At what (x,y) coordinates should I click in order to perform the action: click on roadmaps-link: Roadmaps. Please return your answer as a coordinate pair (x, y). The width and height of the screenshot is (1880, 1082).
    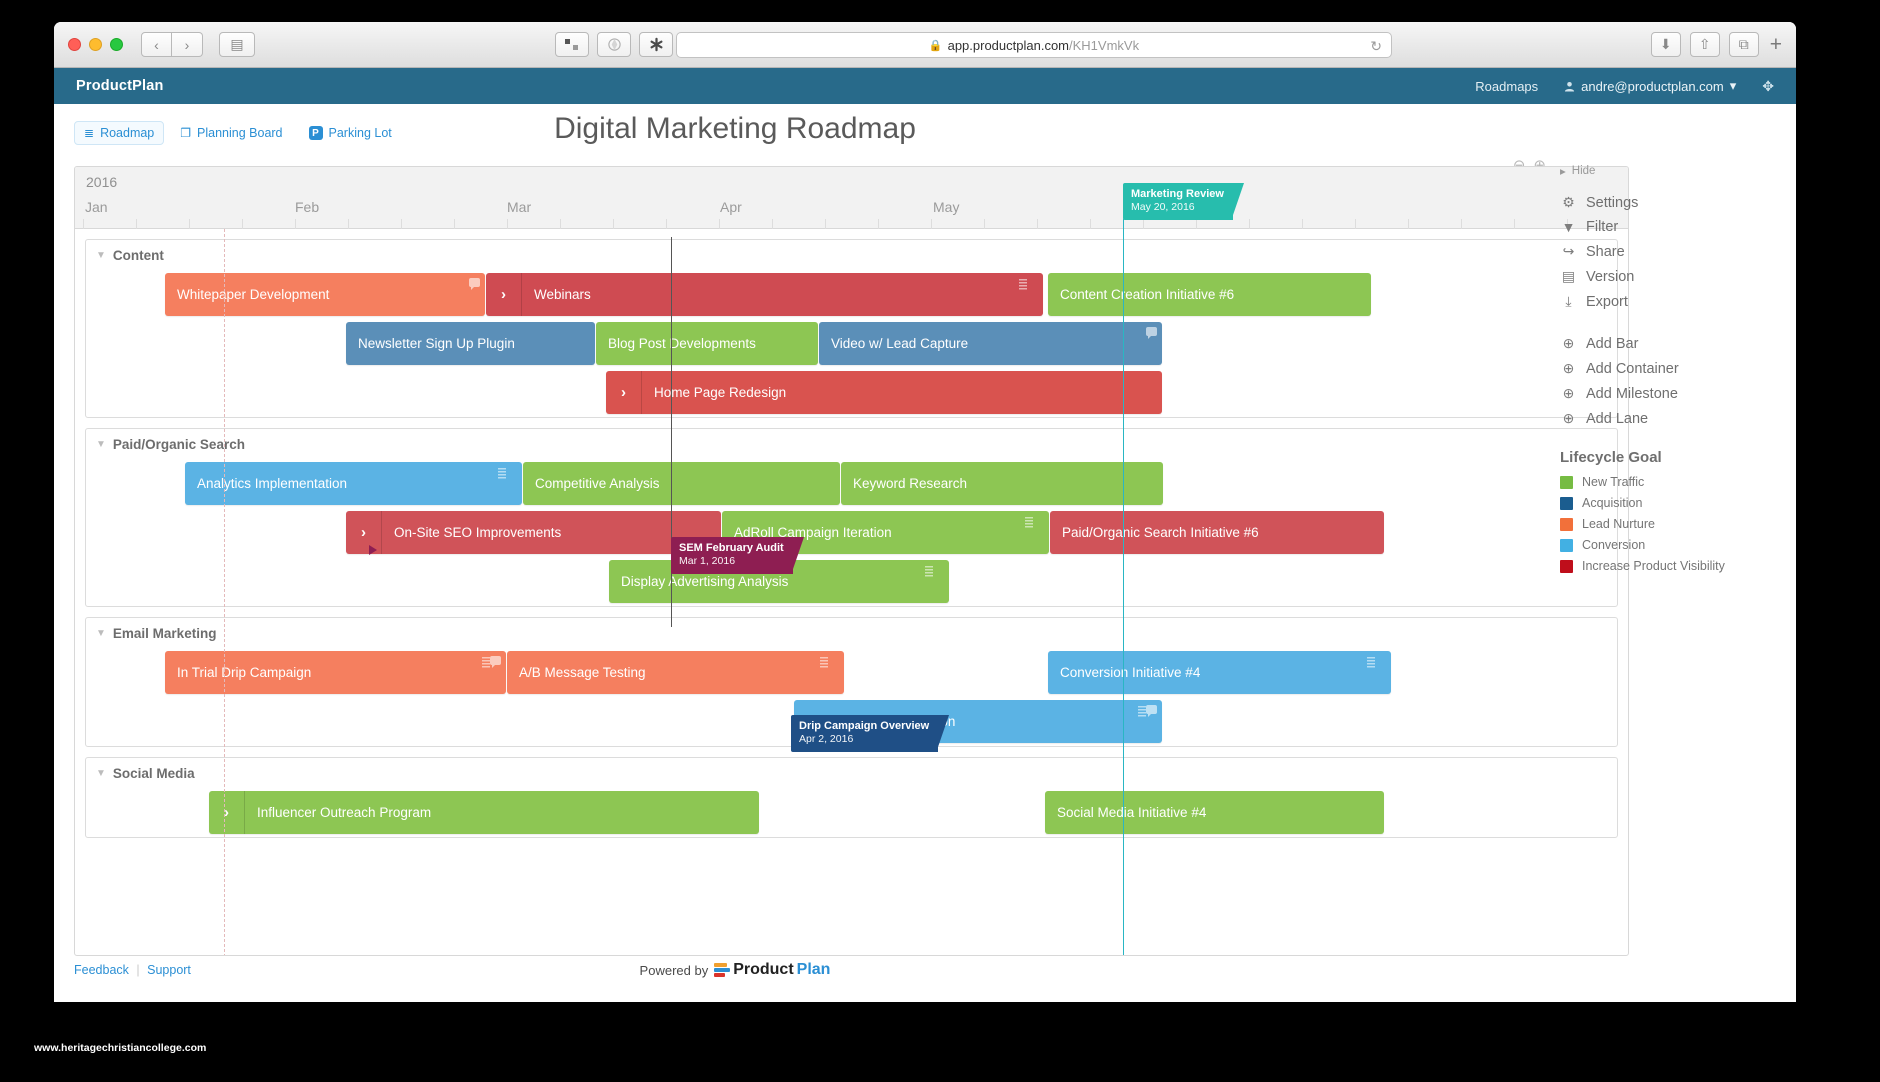
    Looking at the image, I should click on (1506, 86).